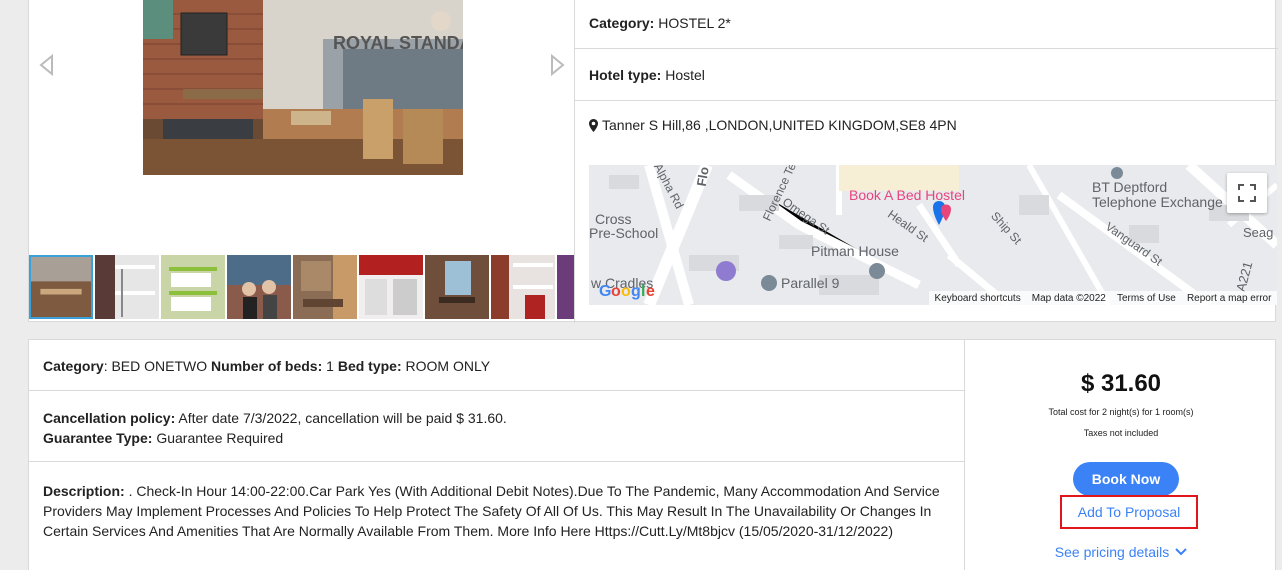 Image resolution: width=1282 pixels, height=570 pixels. I want to click on map-label-seag: Seag, so click(1258, 232).